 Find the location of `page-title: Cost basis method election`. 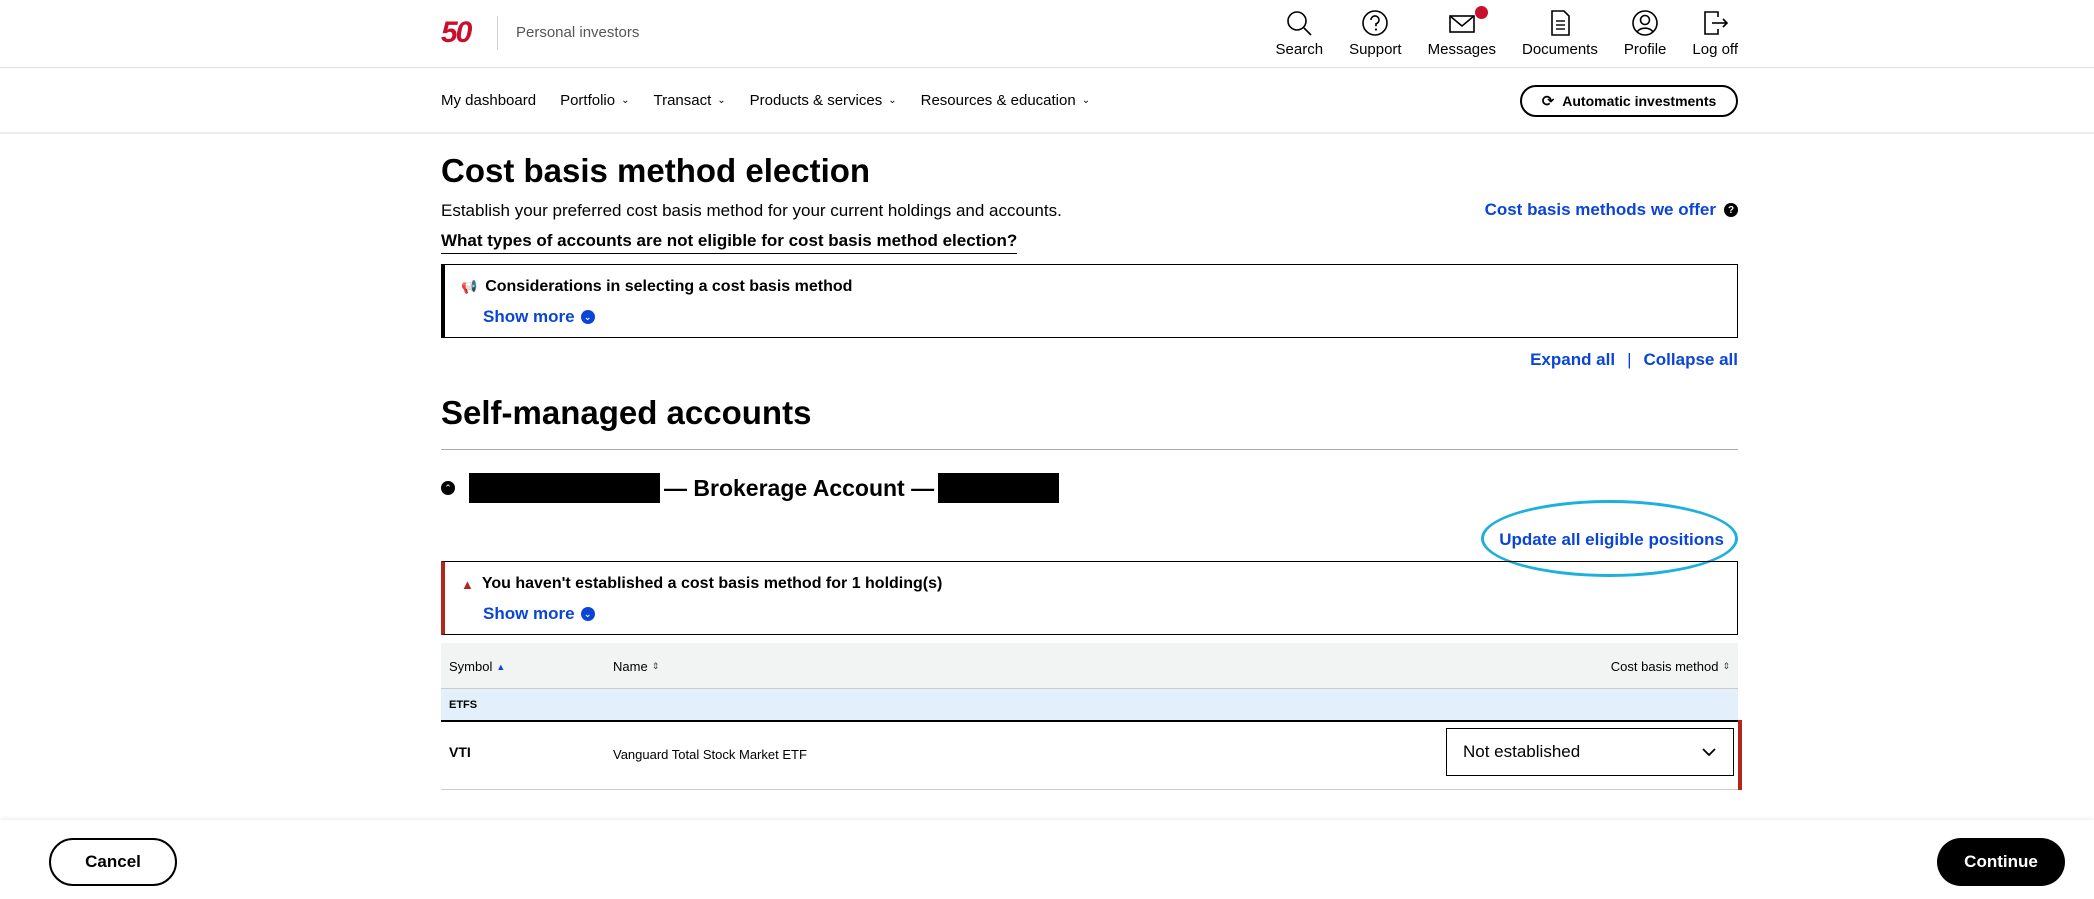

page-title: Cost basis method election is located at coordinates (656, 170).